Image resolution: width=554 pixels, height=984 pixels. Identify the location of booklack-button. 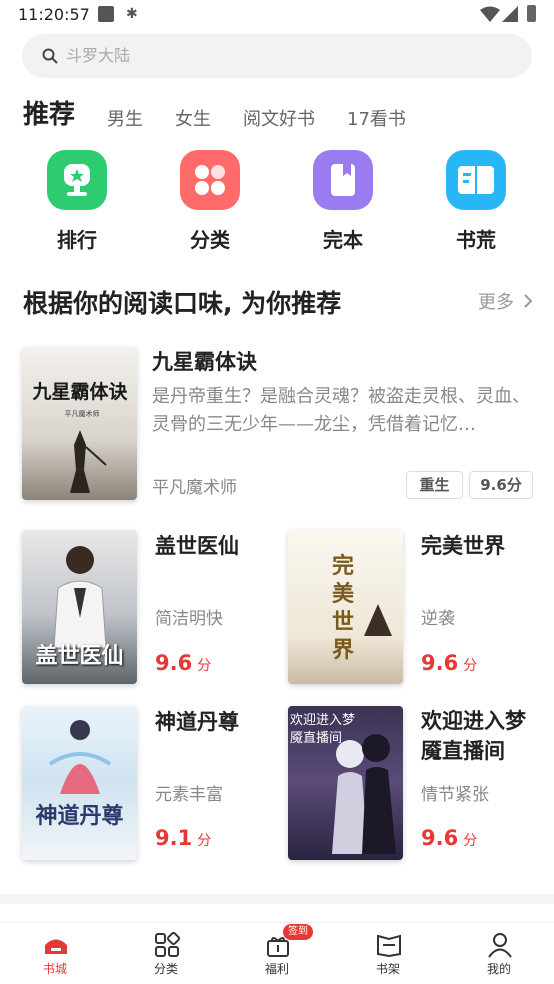
(476, 180).